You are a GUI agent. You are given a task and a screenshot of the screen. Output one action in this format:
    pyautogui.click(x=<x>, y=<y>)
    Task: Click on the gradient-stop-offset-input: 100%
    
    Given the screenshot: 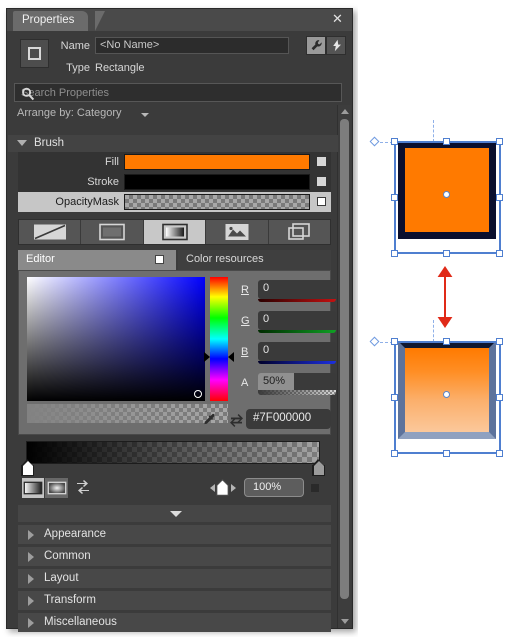 What is the action you would take?
    pyautogui.click(x=274, y=487)
    